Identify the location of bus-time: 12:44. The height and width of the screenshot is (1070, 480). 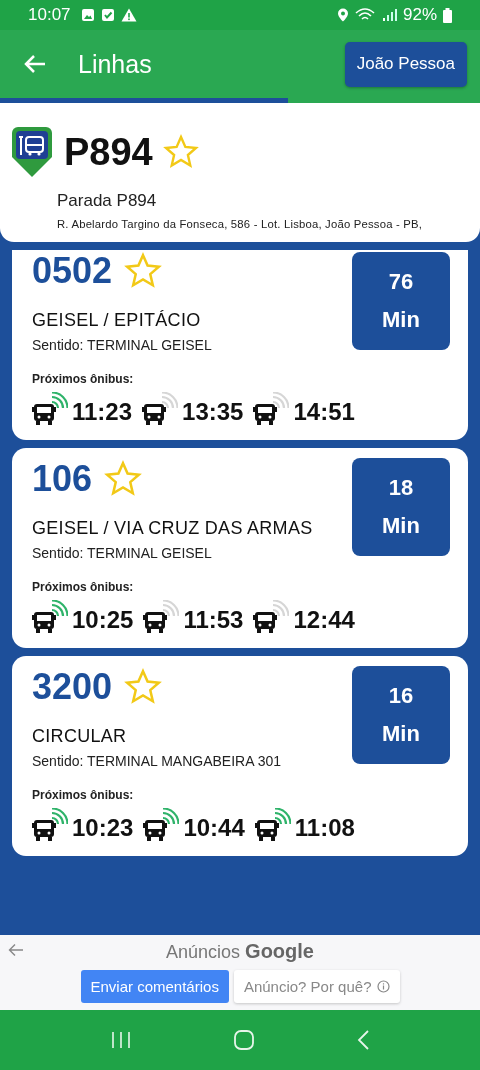
(324, 620).